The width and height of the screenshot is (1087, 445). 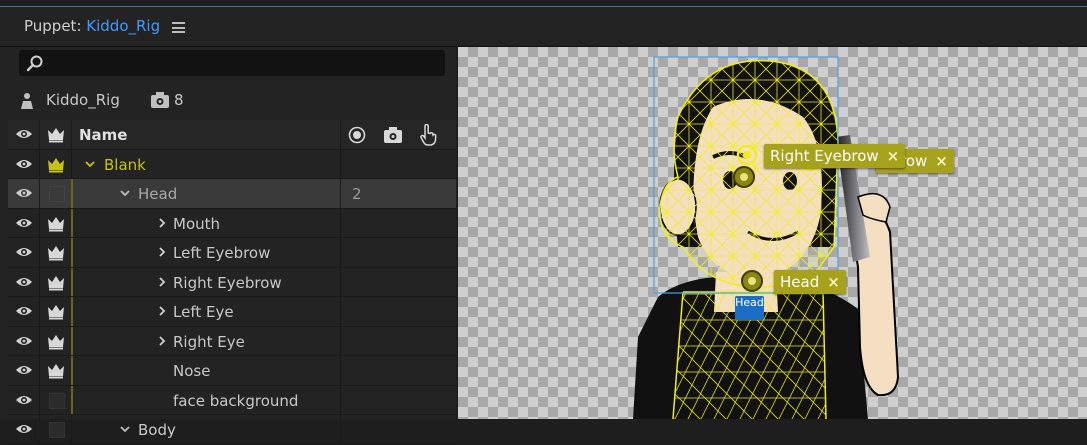 What do you see at coordinates (232, 371) in the screenshot?
I see `layer-row-nose: Nose` at bounding box center [232, 371].